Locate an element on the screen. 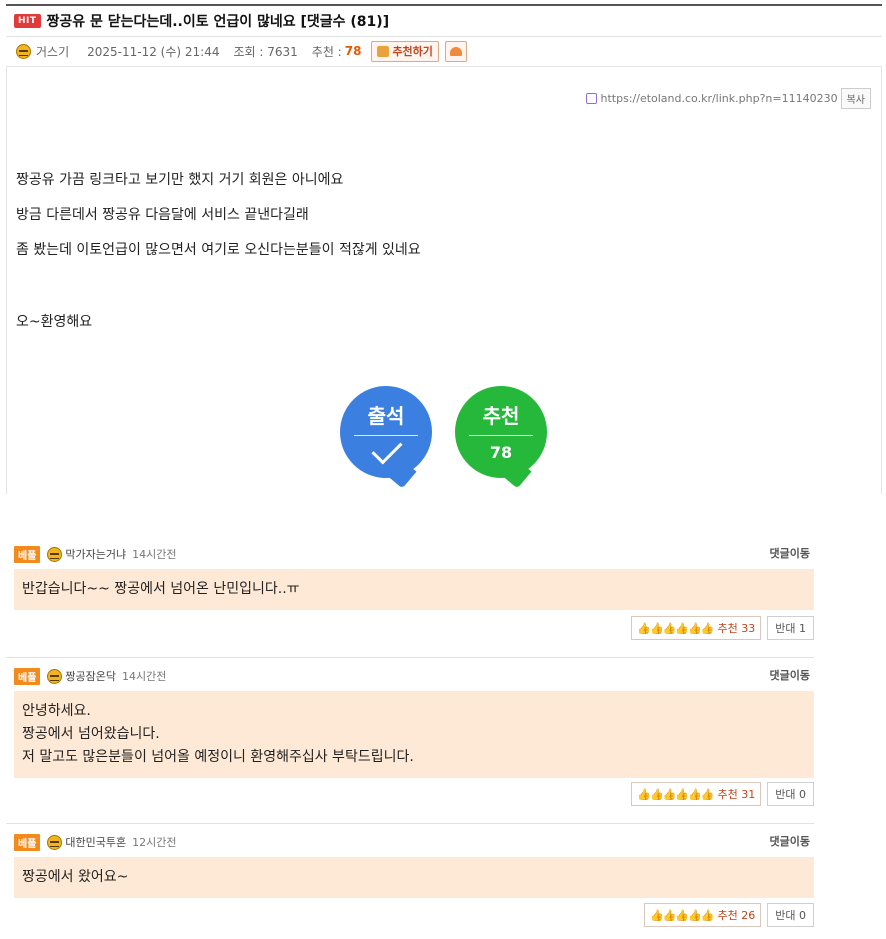 Image resolution: width=886 pixels, height=939 pixels. attendance-label: 출석 is located at coordinates (386, 416).